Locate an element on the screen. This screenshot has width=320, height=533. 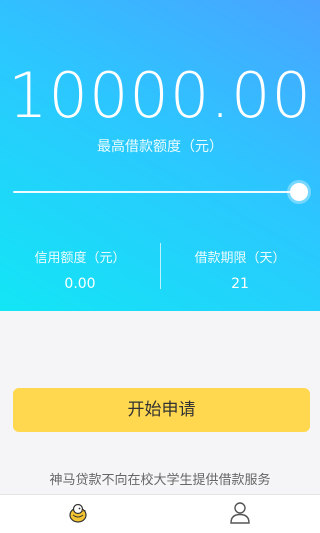
credit-limit-value: 0.00 is located at coordinates (80, 284).